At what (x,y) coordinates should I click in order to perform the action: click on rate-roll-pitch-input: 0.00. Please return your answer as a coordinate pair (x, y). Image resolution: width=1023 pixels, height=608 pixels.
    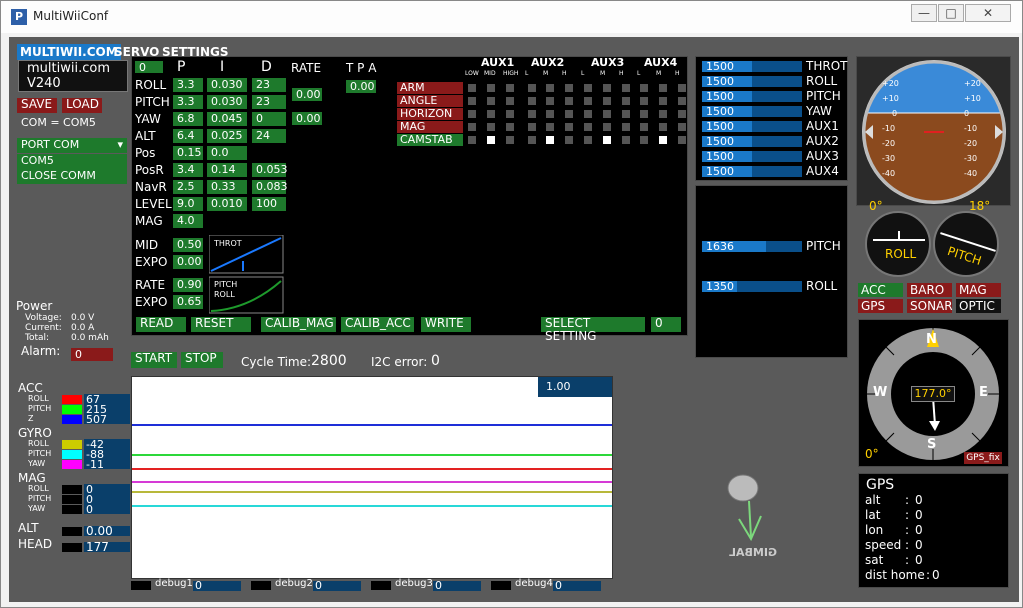
    Looking at the image, I should click on (307, 94).